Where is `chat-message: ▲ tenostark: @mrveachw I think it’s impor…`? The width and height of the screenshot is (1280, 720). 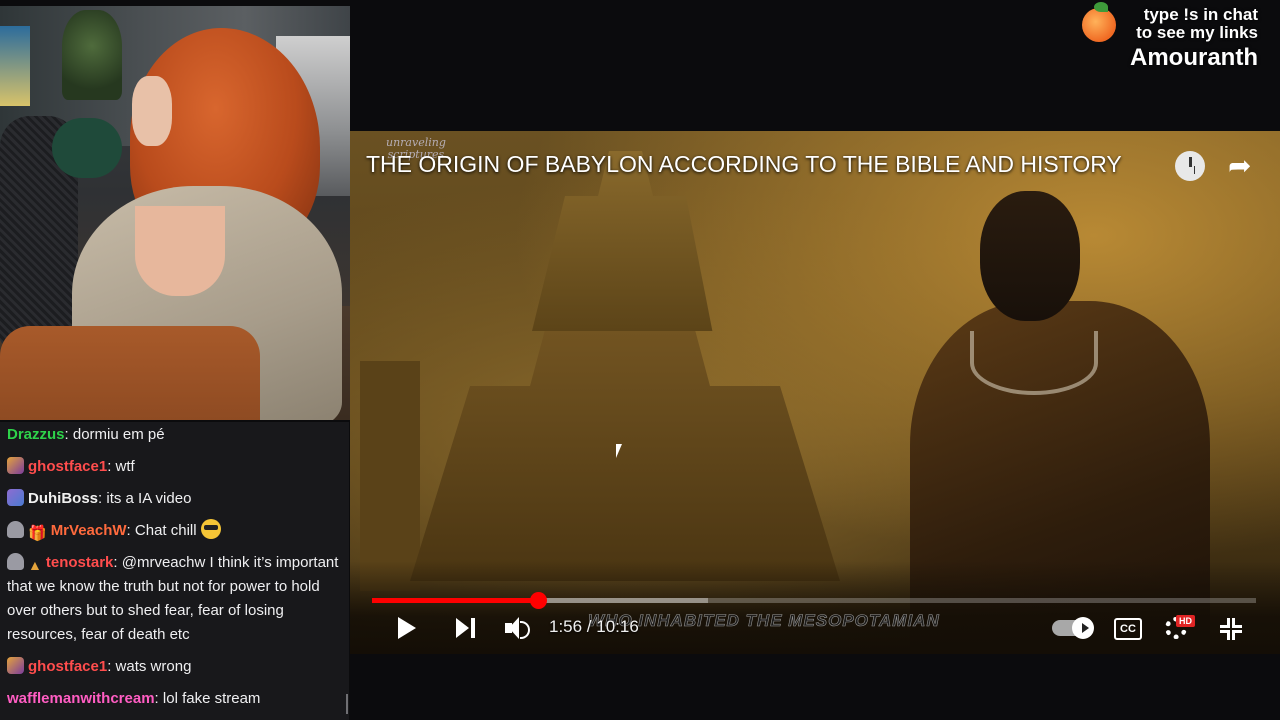 chat-message: ▲ tenostark: @mrveachw I think it’s impor… is located at coordinates (174, 602).